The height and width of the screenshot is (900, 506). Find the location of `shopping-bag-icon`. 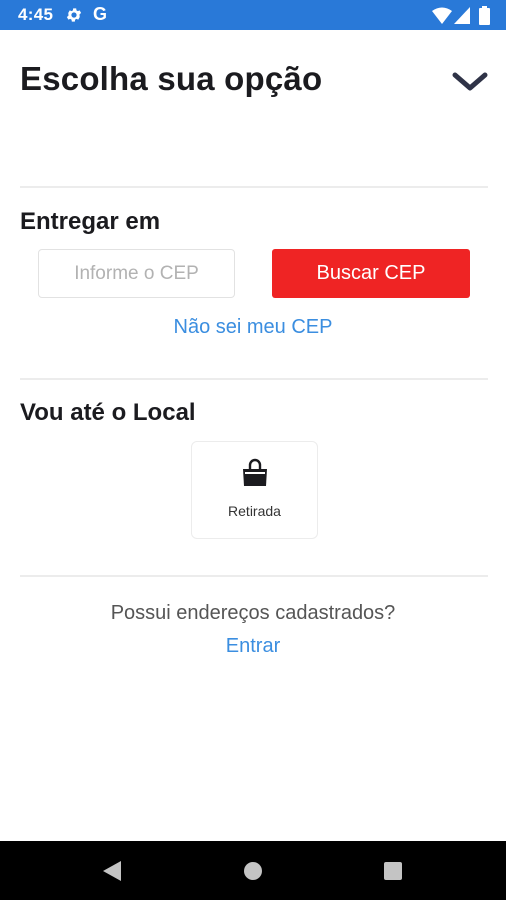

shopping-bag-icon is located at coordinates (255, 472).